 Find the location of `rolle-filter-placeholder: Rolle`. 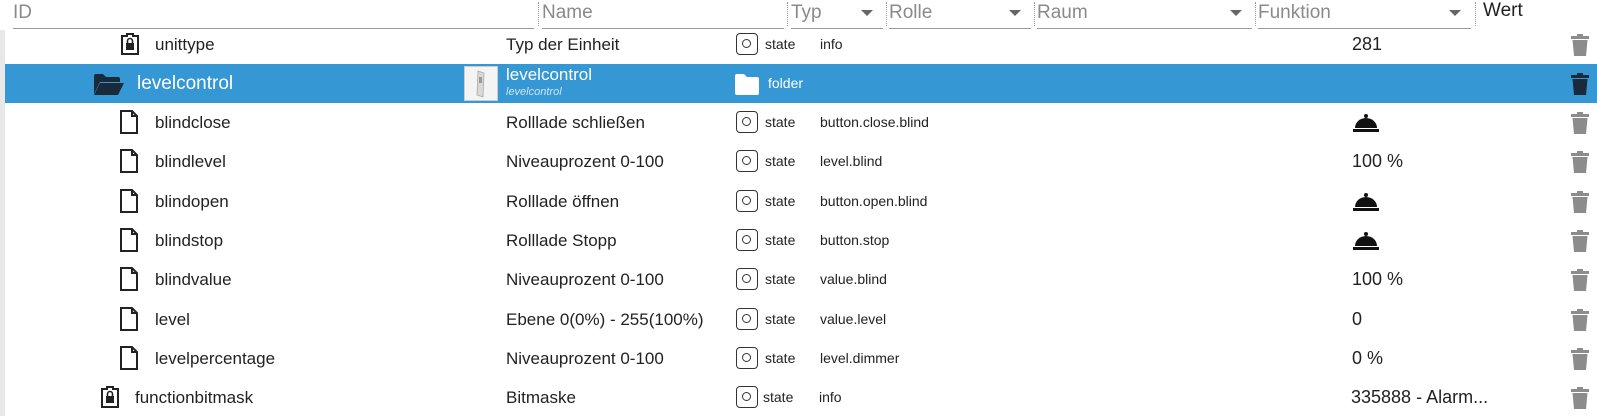

rolle-filter-placeholder: Rolle is located at coordinates (911, 12).